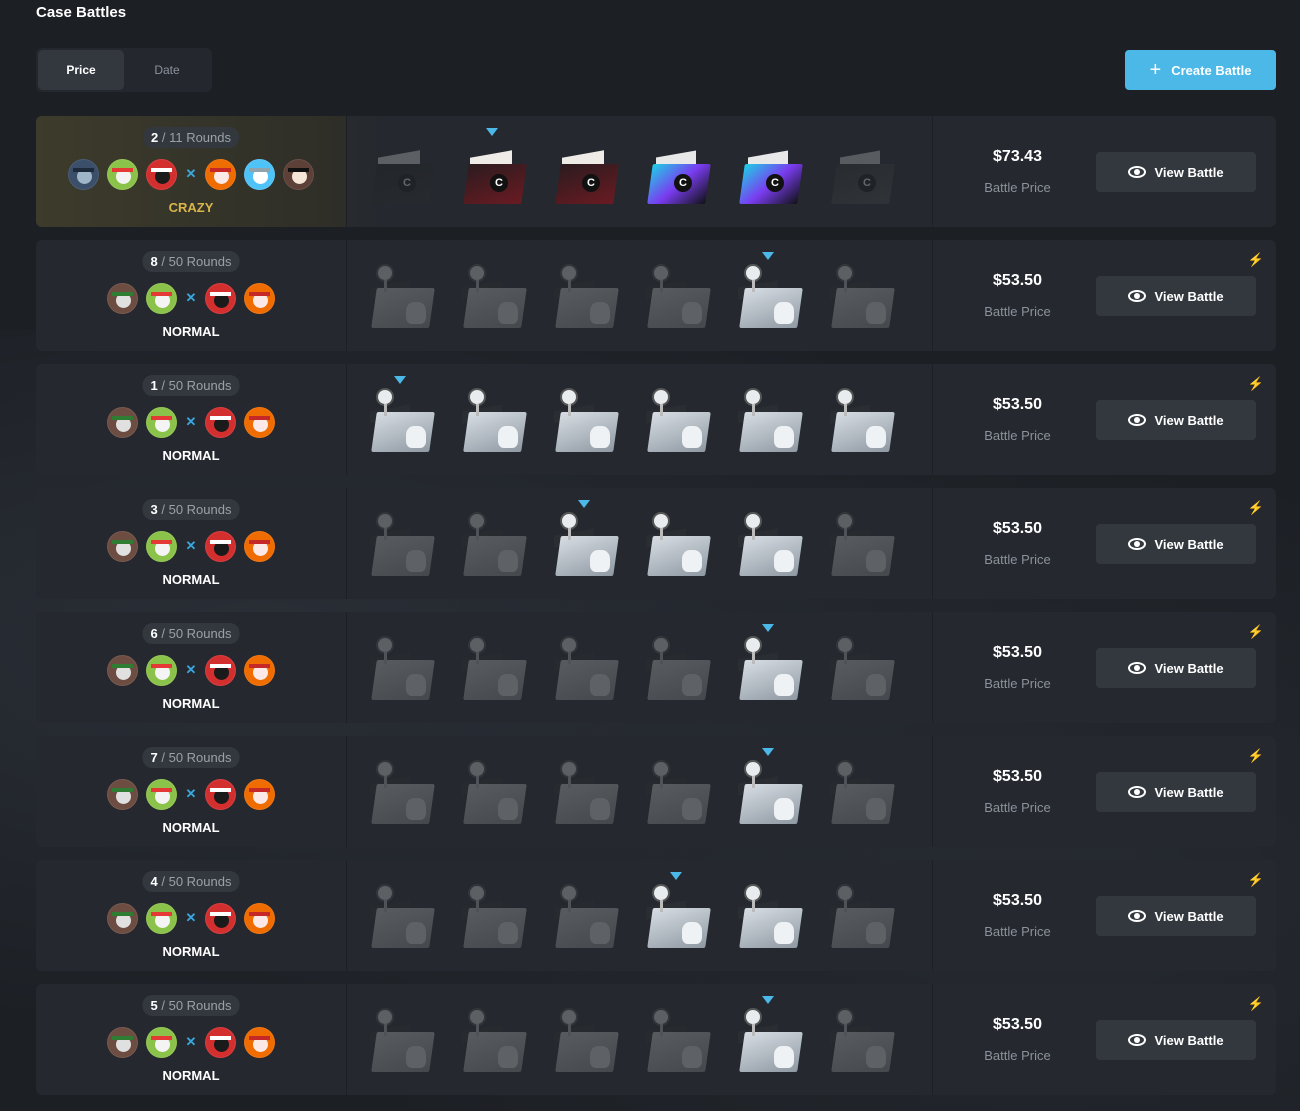 Image resolution: width=1300 pixels, height=1111 pixels. Describe the element at coordinates (1189, 420) in the screenshot. I see `view-battle-label: View Battle` at that location.